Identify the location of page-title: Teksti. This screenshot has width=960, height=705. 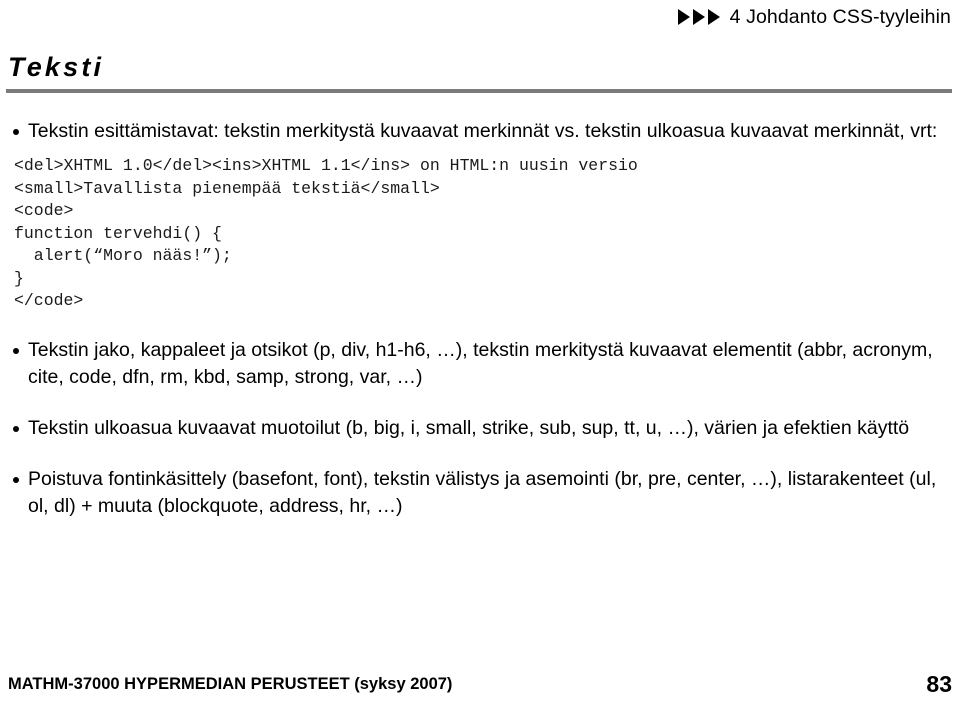
(56, 67).